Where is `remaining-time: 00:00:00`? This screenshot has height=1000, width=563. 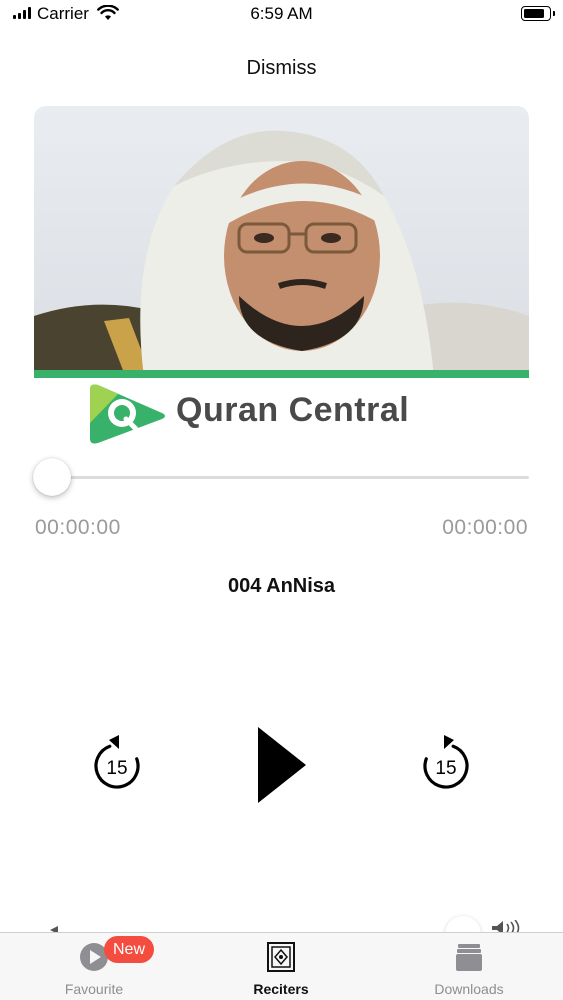
remaining-time: 00:00:00 is located at coordinates (485, 527).